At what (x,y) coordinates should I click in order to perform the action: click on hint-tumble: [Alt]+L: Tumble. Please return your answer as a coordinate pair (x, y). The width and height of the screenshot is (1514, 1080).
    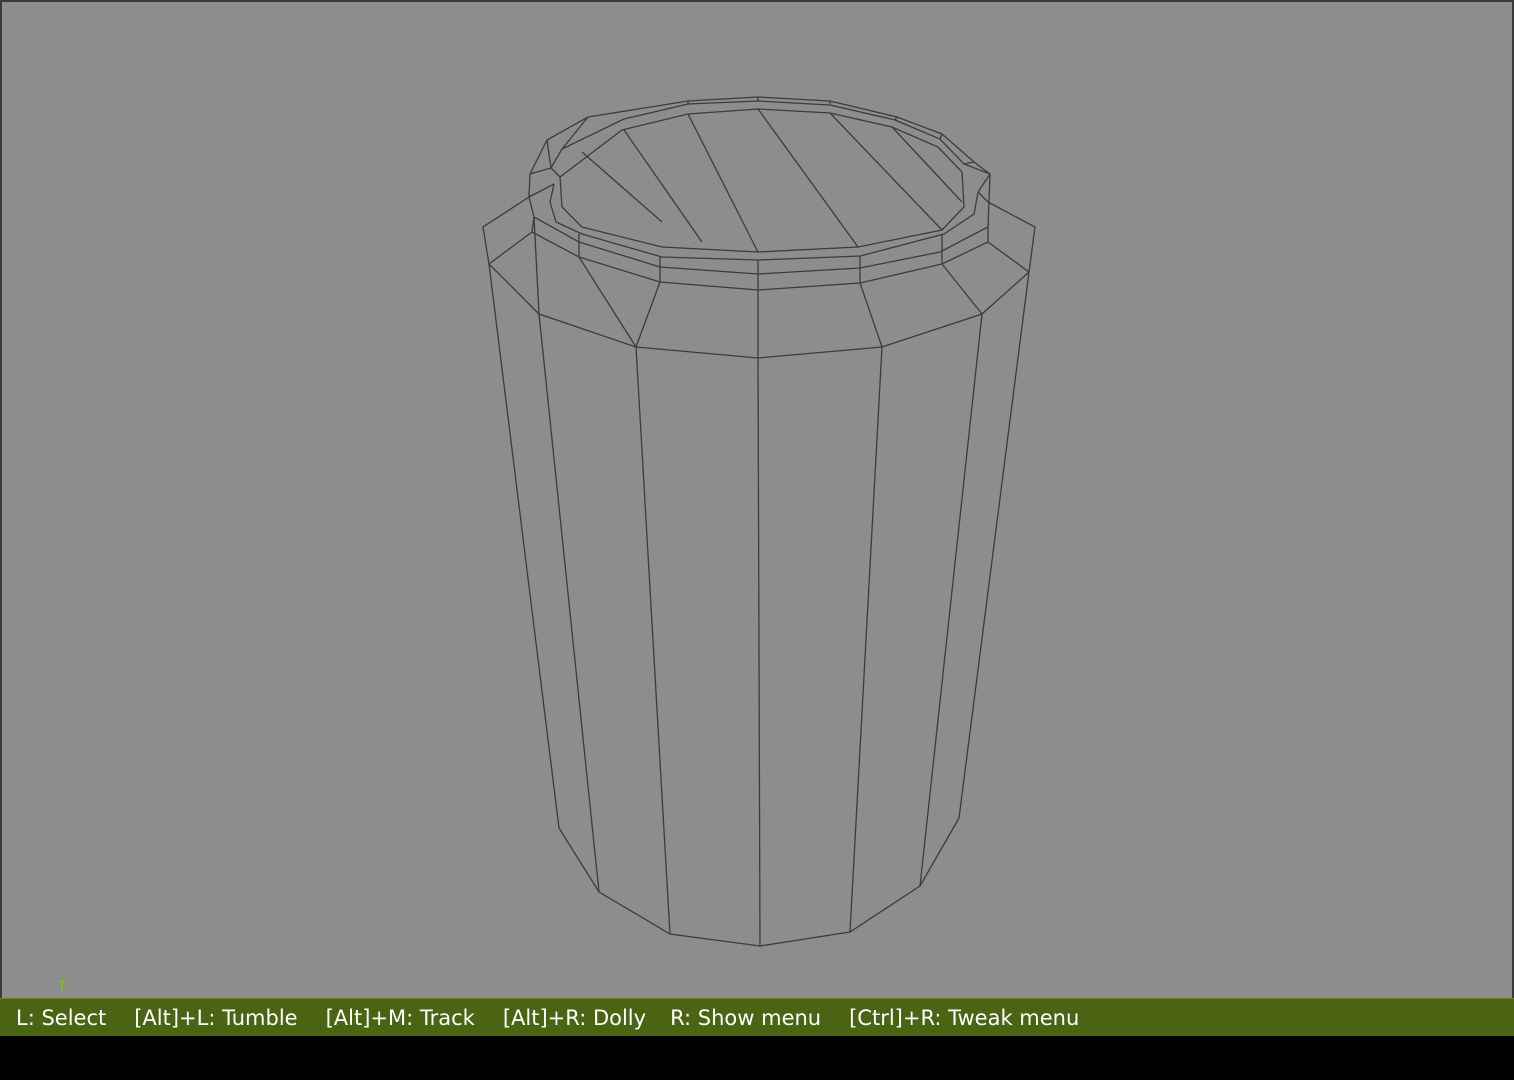
    Looking at the image, I should click on (216, 1017).